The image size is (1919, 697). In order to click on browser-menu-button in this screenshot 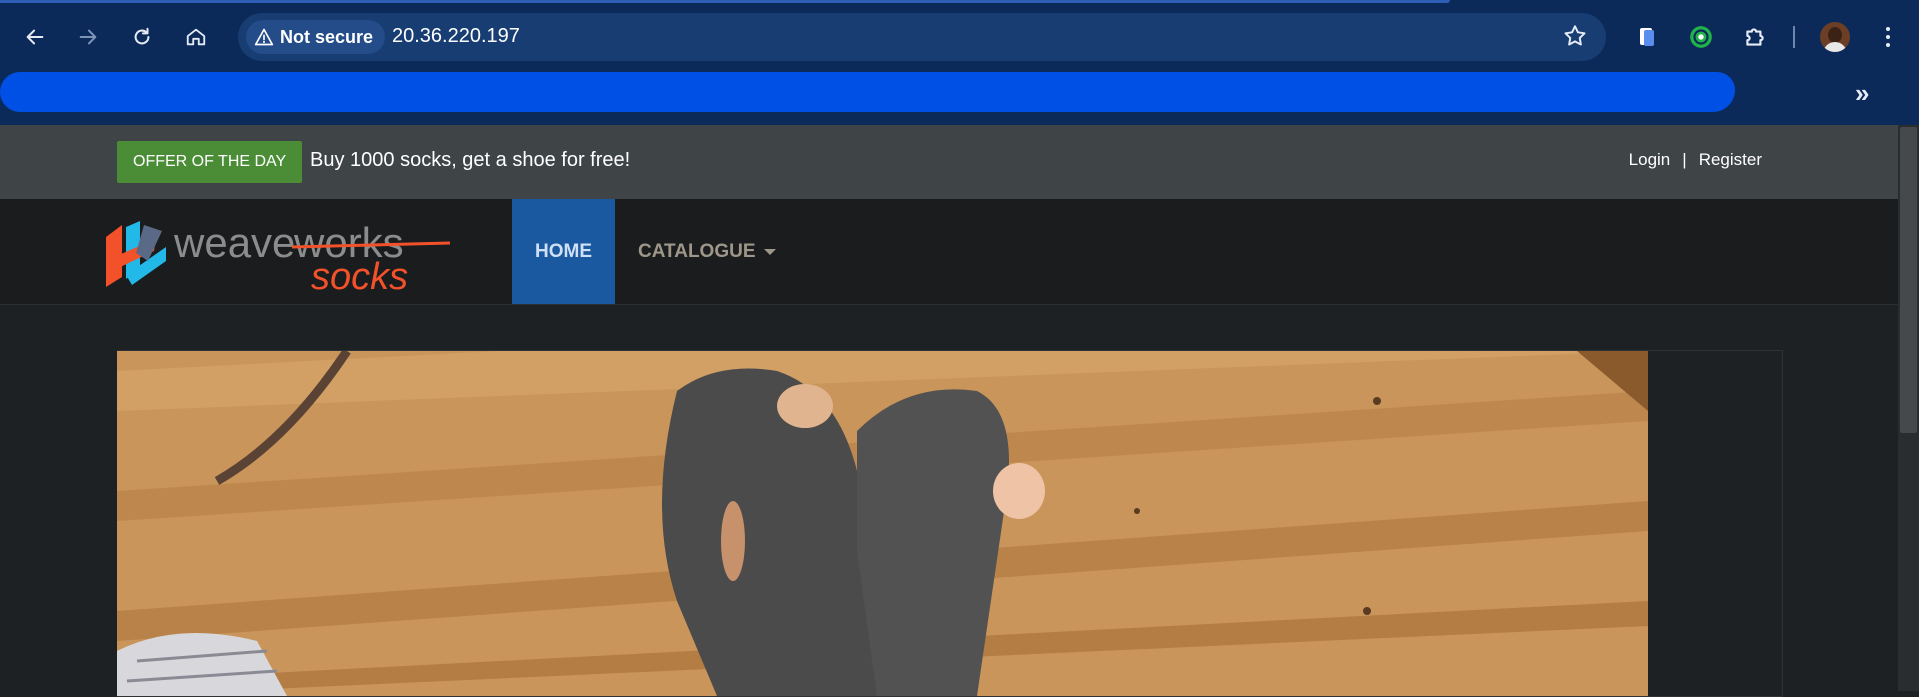, I will do `click(1888, 37)`.